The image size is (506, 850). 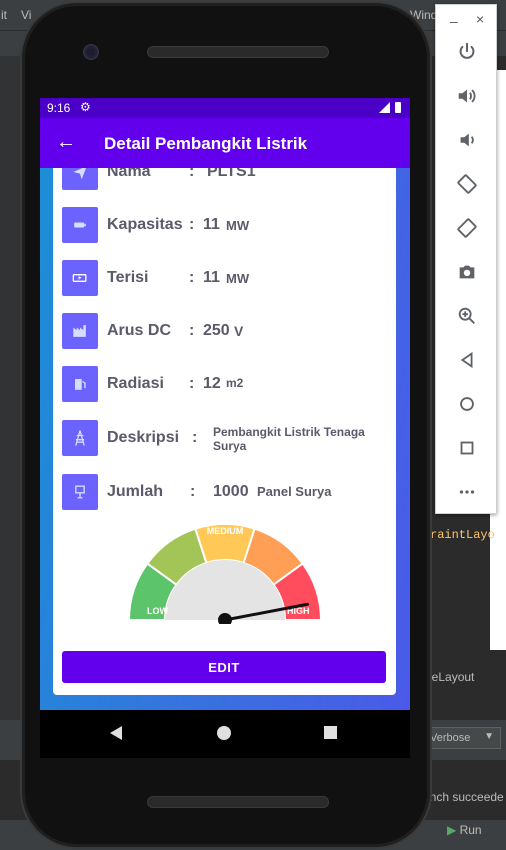 What do you see at coordinates (467, 272) in the screenshot?
I see `camera-icon` at bounding box center [467, 272].